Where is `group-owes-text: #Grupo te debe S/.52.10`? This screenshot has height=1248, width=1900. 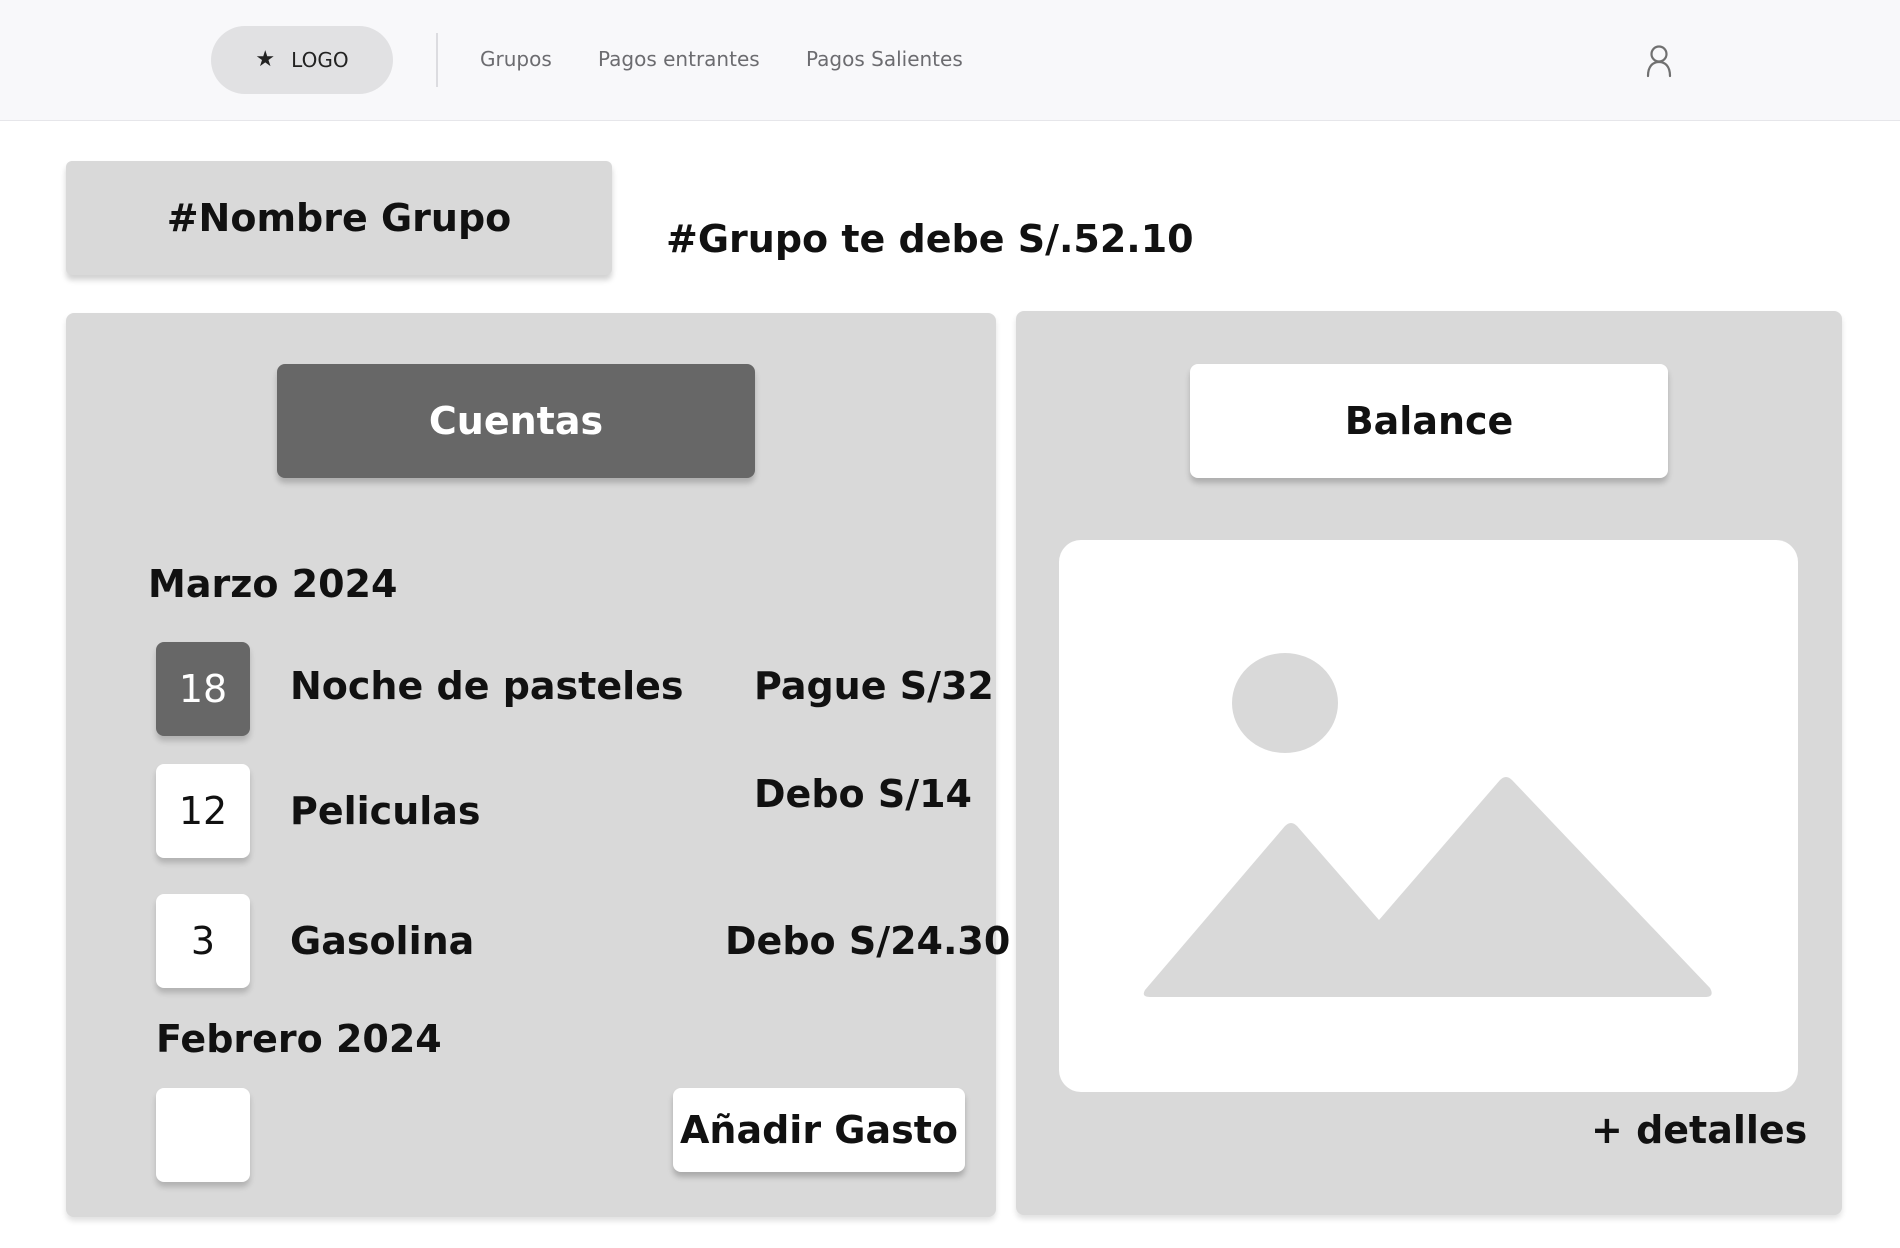
group-owes-text: #Grupo te debe S/.52.10 is located at coordinates (930, 239).